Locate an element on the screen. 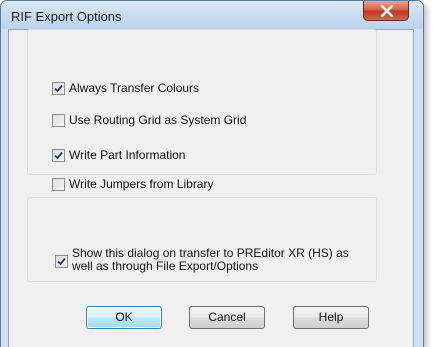 Image resolution: width=433 pixels, height=347 pixels. title-bar: RIF Export Options is located at coordinates (212, 15).